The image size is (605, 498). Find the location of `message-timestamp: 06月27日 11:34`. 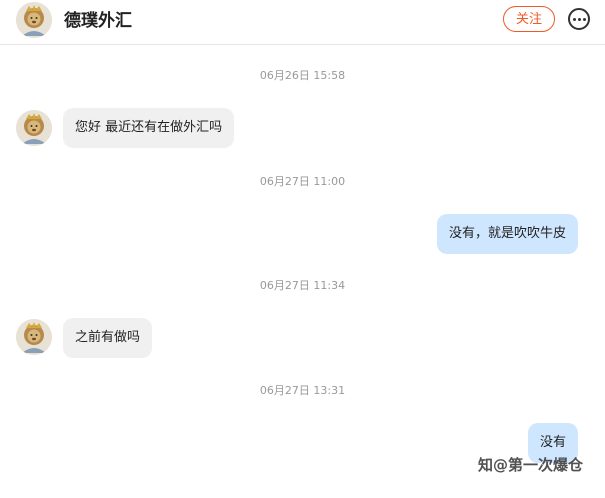

message-timestamp: 06月27日 11:34 is located at coordinates (302, 285).